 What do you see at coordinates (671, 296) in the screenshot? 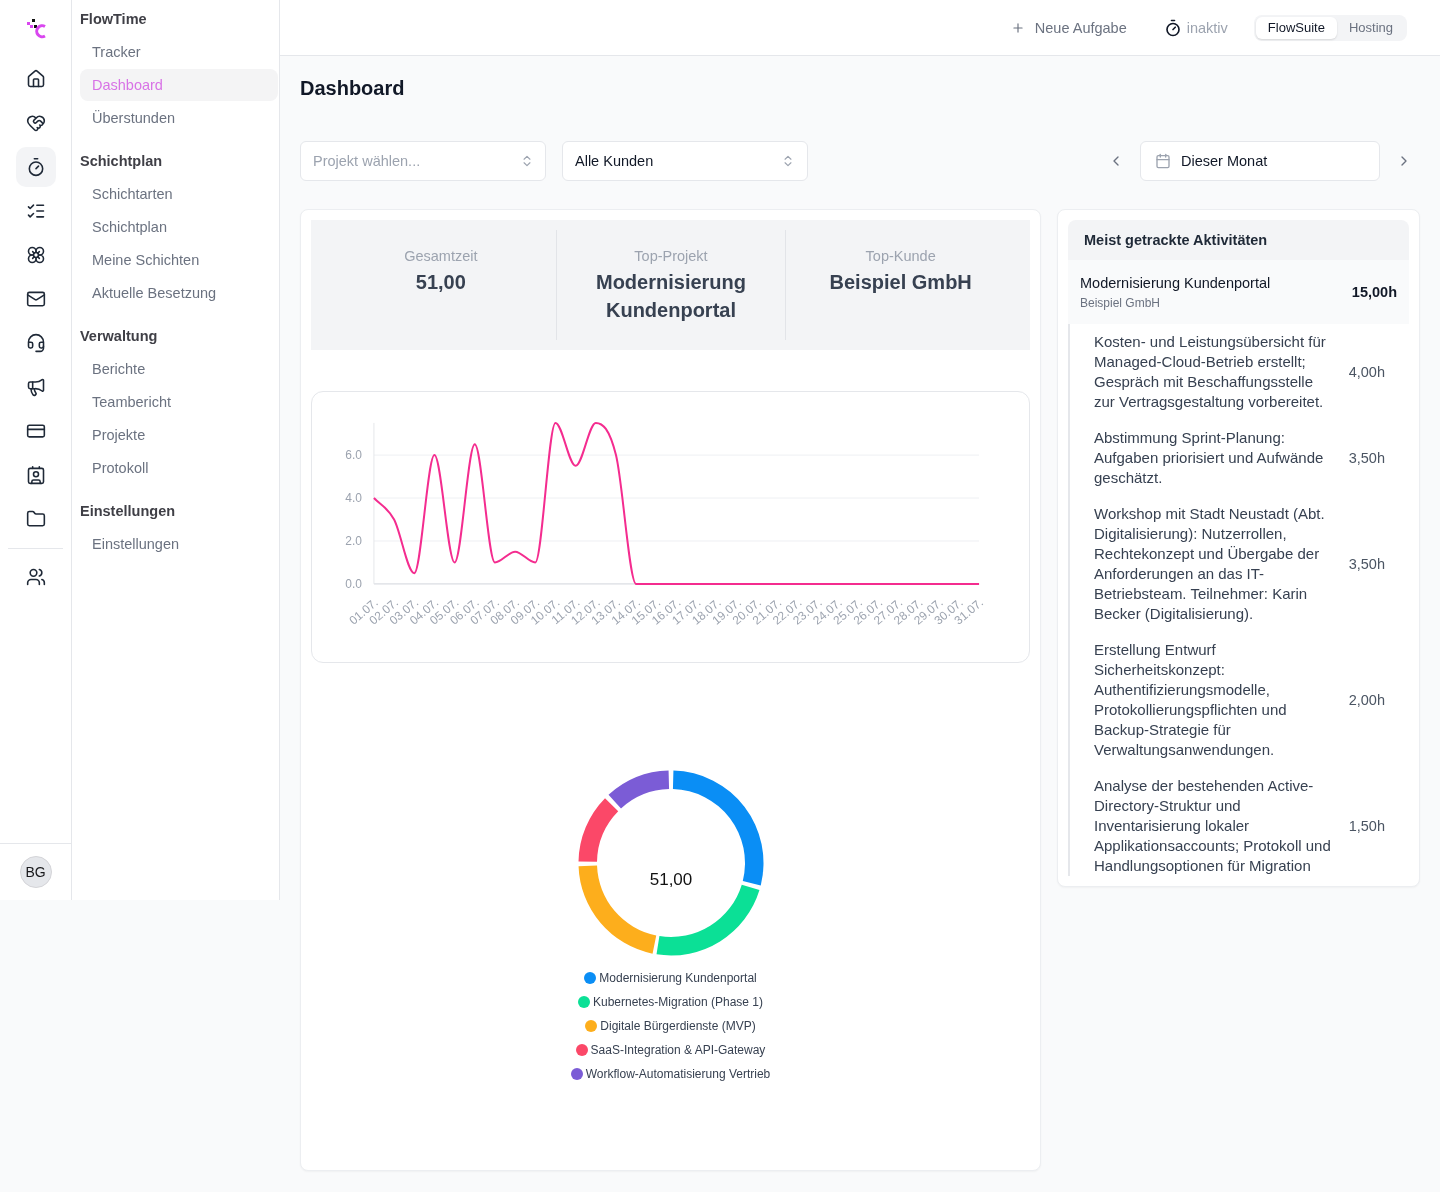
I see `stat-value: Modernisierung Kundenportal` at bounding box center [671, 296].